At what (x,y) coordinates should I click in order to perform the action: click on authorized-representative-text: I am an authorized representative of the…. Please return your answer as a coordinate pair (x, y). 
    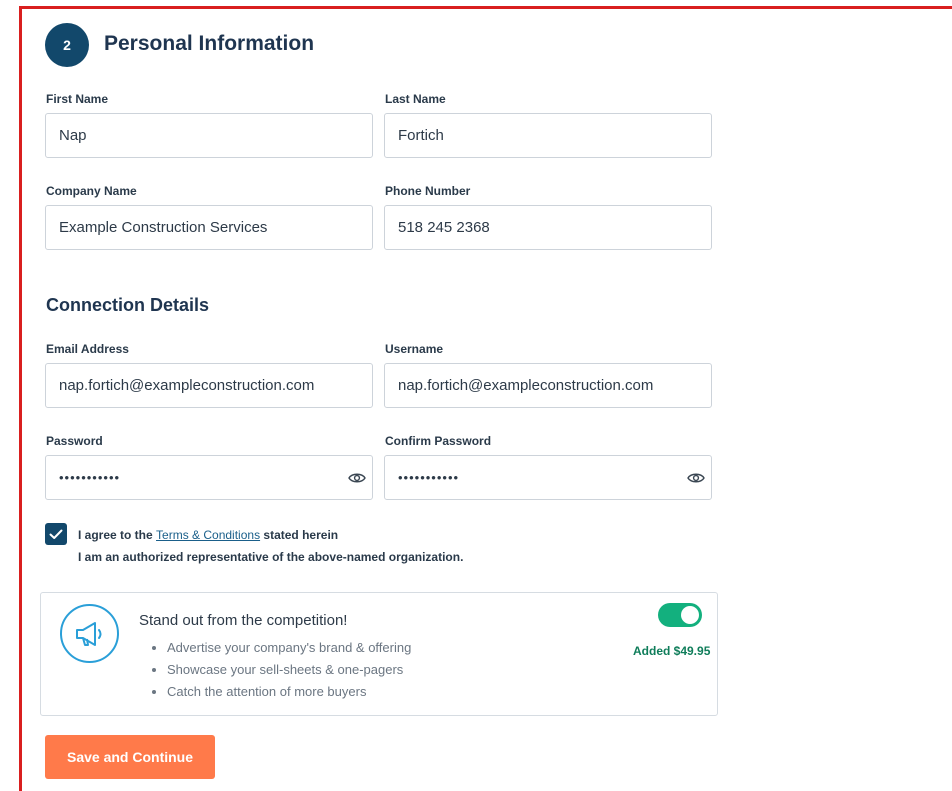
    Looking at the image, I should click on (271, 557).